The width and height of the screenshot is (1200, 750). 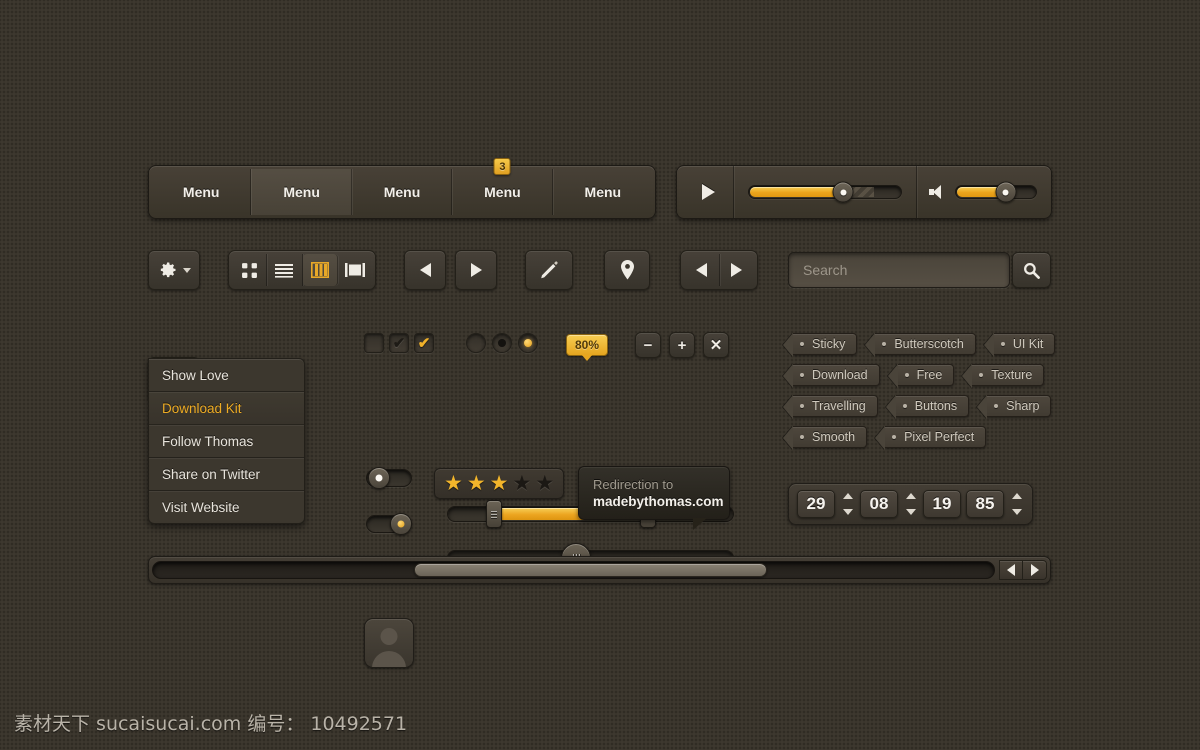 I want to click on star-icon-3: ★, so click(x=499, y=483).